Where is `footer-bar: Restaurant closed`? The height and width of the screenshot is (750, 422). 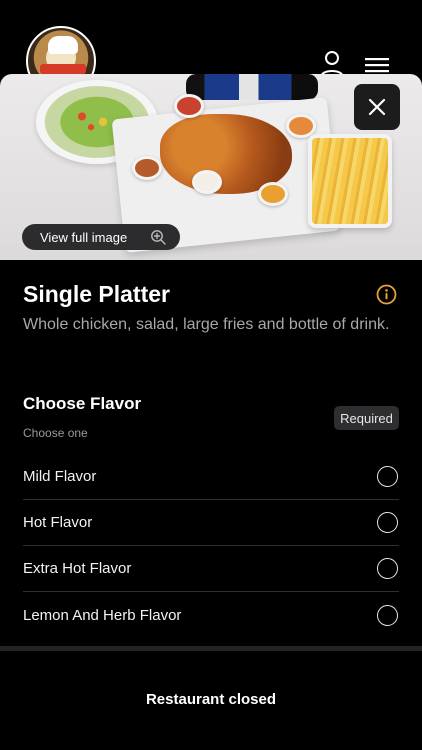
footer-bar: Restaurant closed is located at coordinates (211, 700).